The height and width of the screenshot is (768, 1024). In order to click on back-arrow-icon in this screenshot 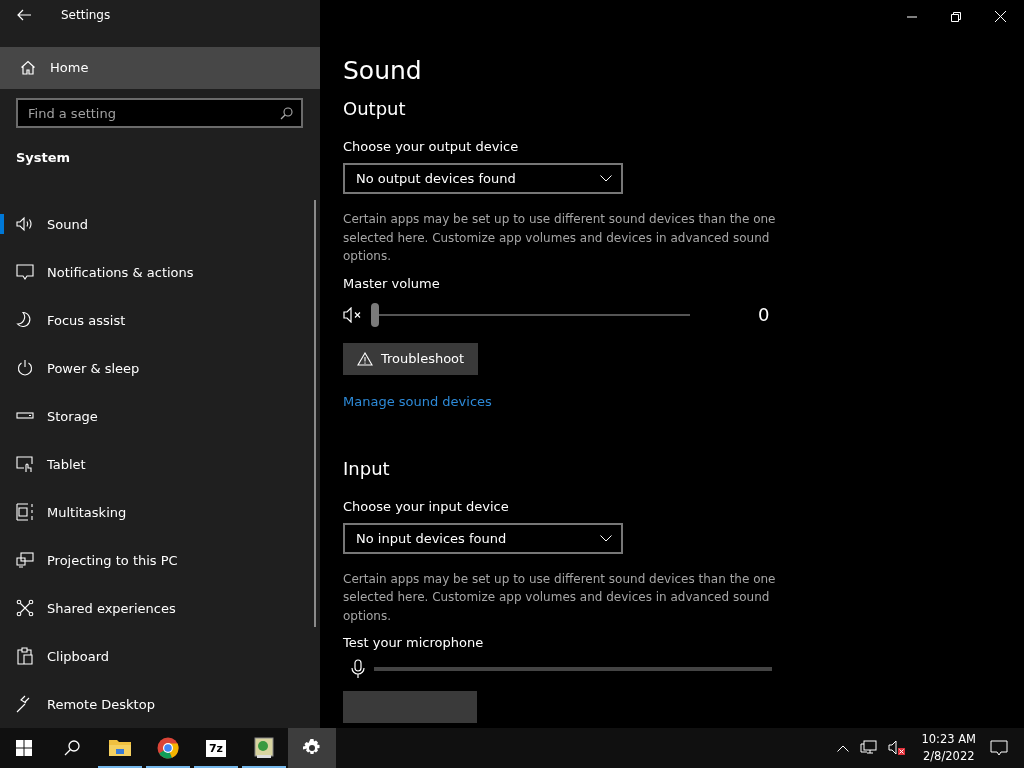, I will do `click(24, 14)`.